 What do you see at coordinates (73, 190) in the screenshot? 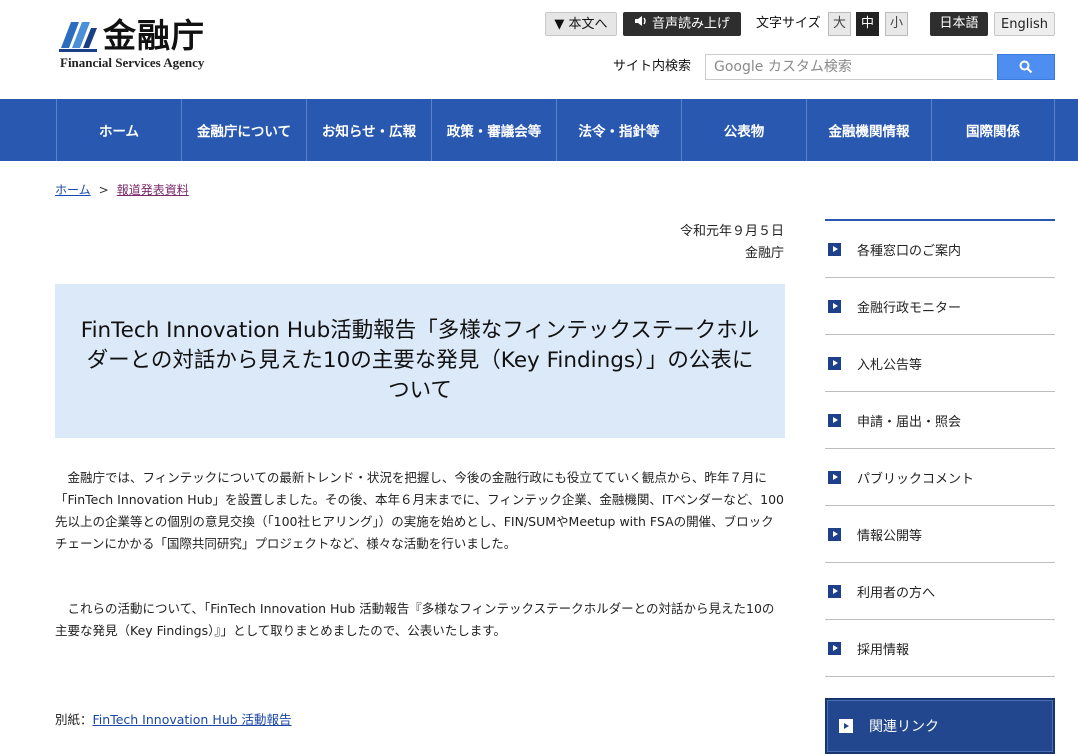
I see `breadcrumb-home-link: ホーム` at bounding box center [73, 190].